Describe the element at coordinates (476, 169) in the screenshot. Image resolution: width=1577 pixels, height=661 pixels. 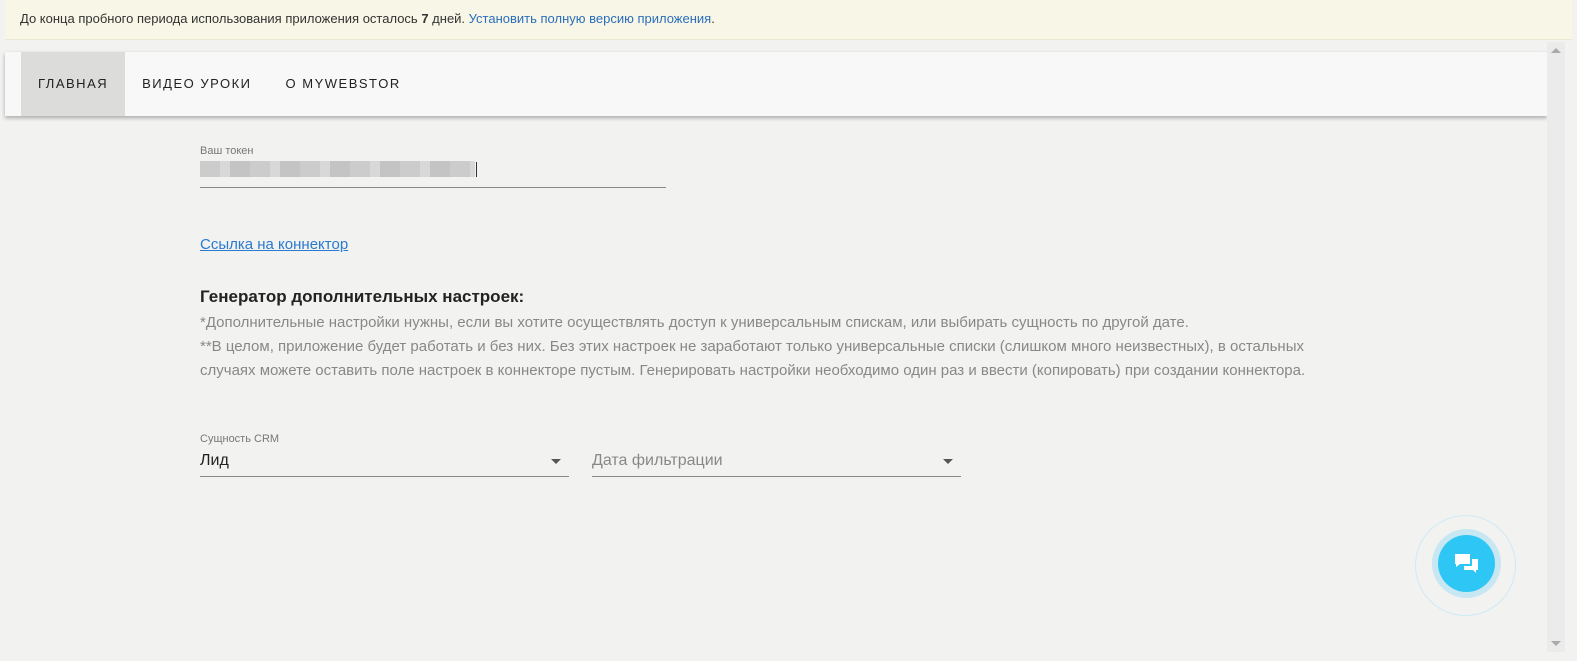
I see `text-caret` at that location.